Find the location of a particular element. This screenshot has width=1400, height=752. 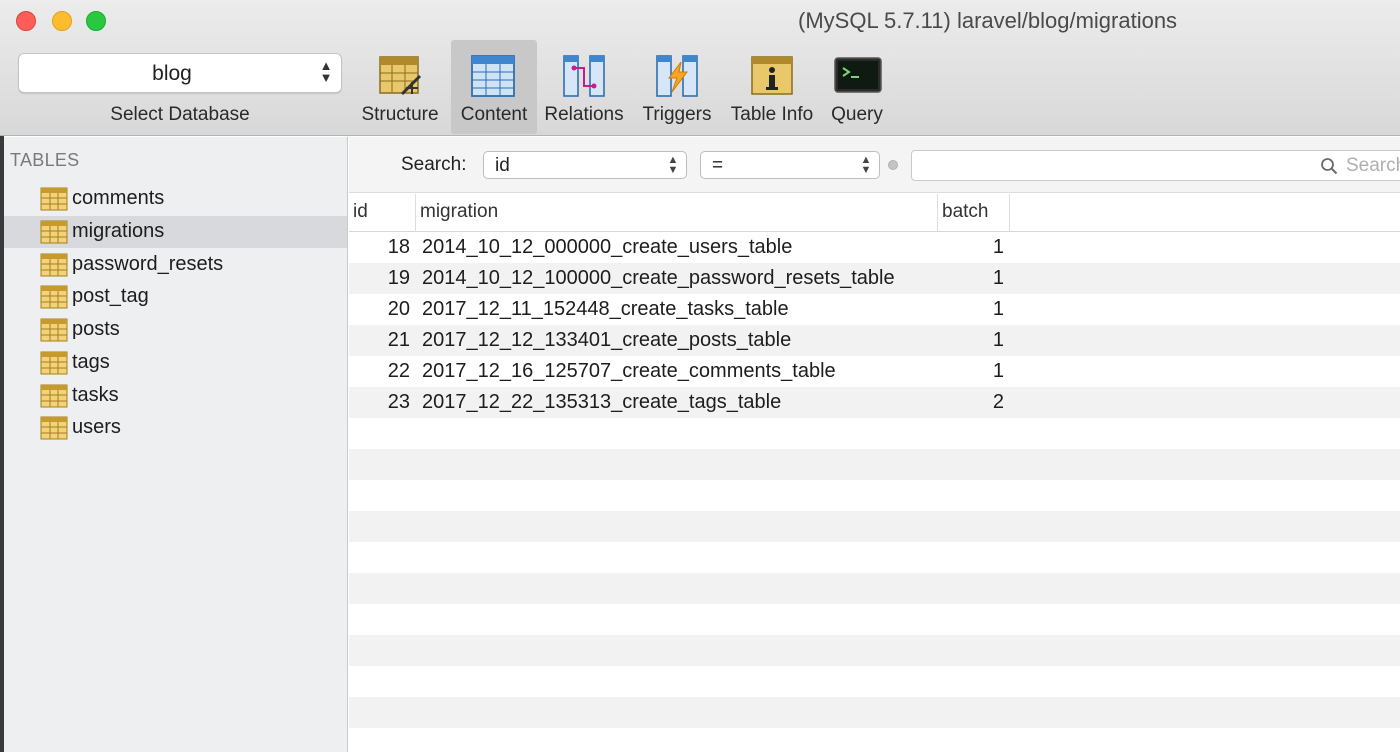

column-header-migration: migration is located at coordinates (677, 213).